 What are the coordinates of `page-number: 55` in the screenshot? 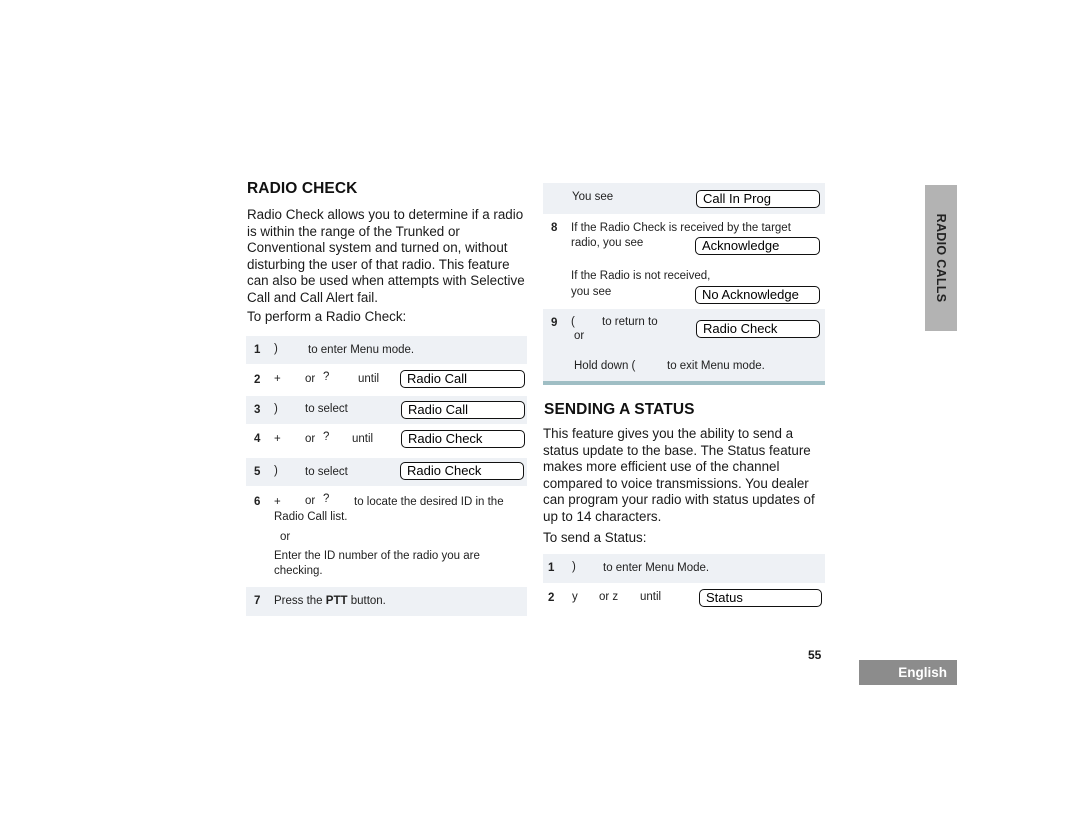 It's located at (815, 655).